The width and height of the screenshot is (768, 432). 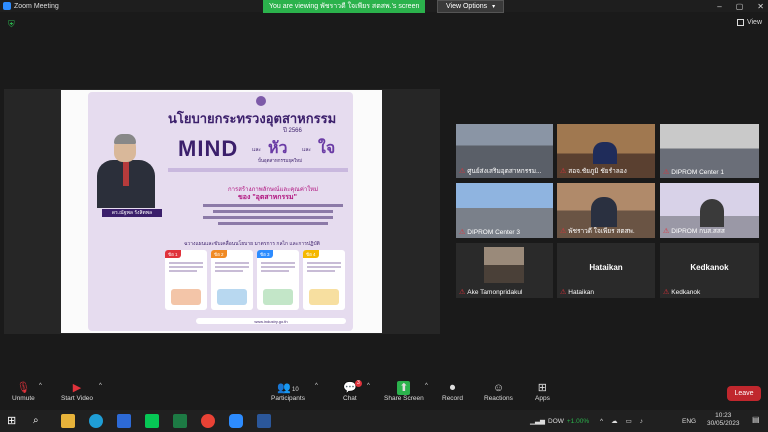 What do you see at coordinates (744, 393) in the screenshot?
I see `leave-button: Leave` at bounding box center [744, 393].